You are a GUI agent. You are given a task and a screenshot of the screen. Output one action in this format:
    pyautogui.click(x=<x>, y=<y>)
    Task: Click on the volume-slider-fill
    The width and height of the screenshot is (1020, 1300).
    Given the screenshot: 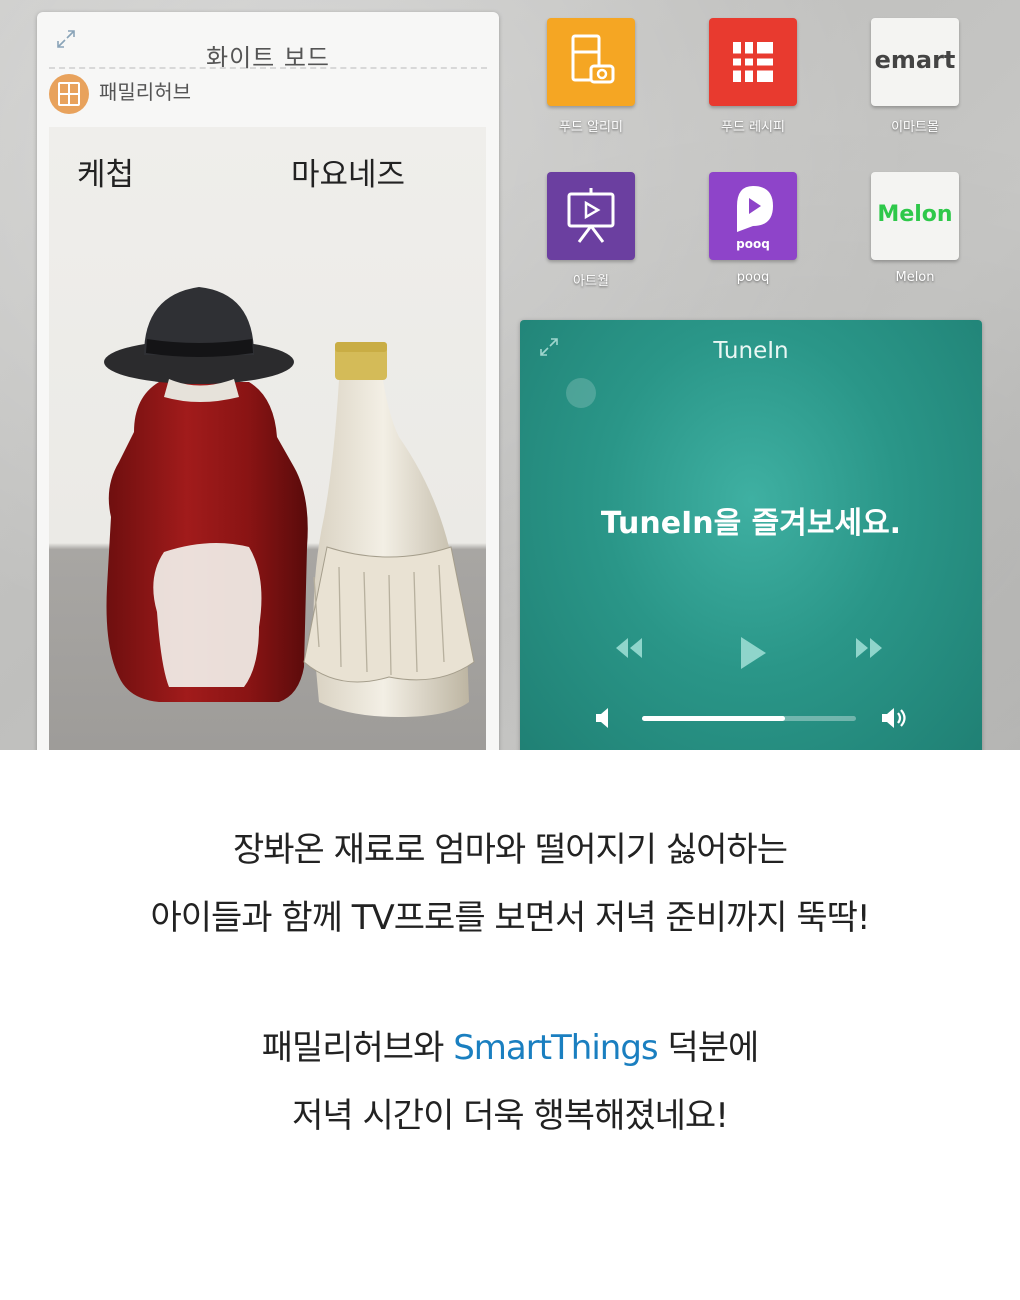 What is the action you would take?
    pyautogui.click(x=714, y=718)
    